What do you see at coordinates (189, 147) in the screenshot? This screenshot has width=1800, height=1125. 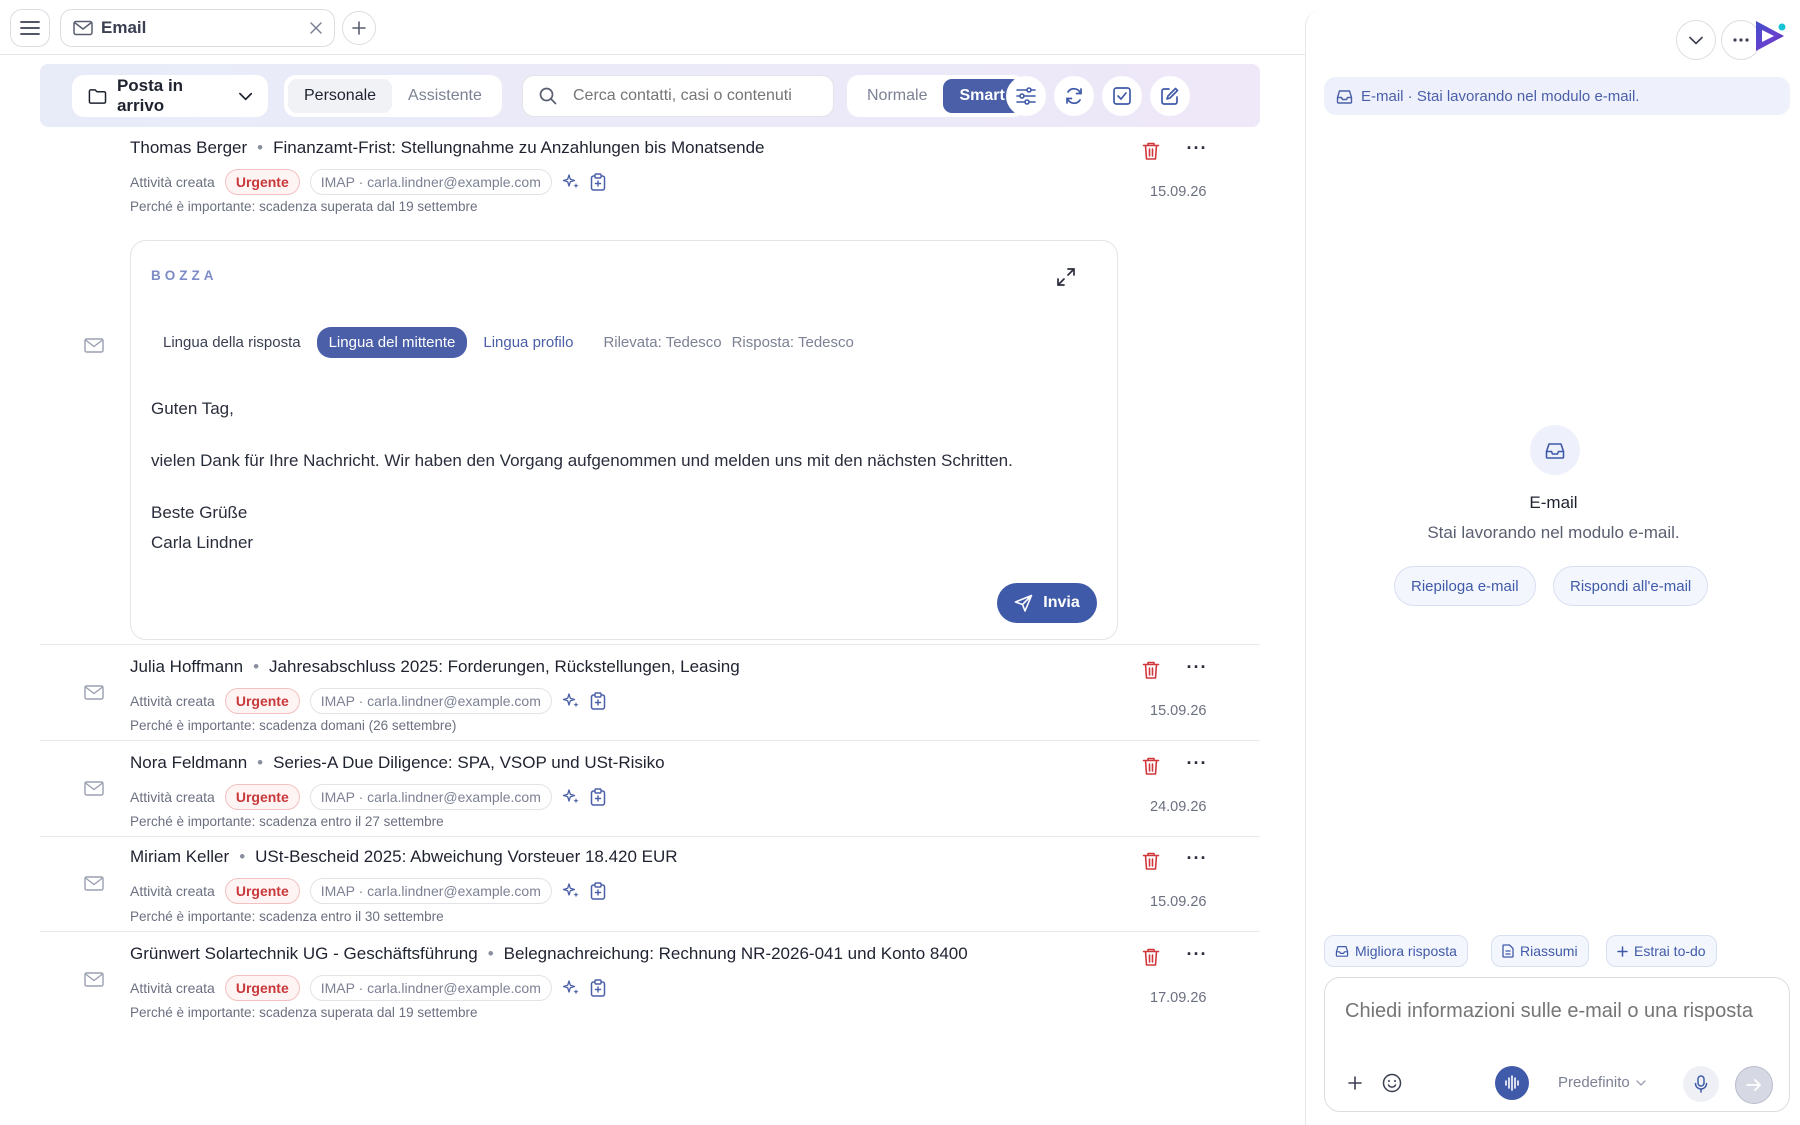 I see `email-sender: Thomas Berger` at bounding box center [189, 147].